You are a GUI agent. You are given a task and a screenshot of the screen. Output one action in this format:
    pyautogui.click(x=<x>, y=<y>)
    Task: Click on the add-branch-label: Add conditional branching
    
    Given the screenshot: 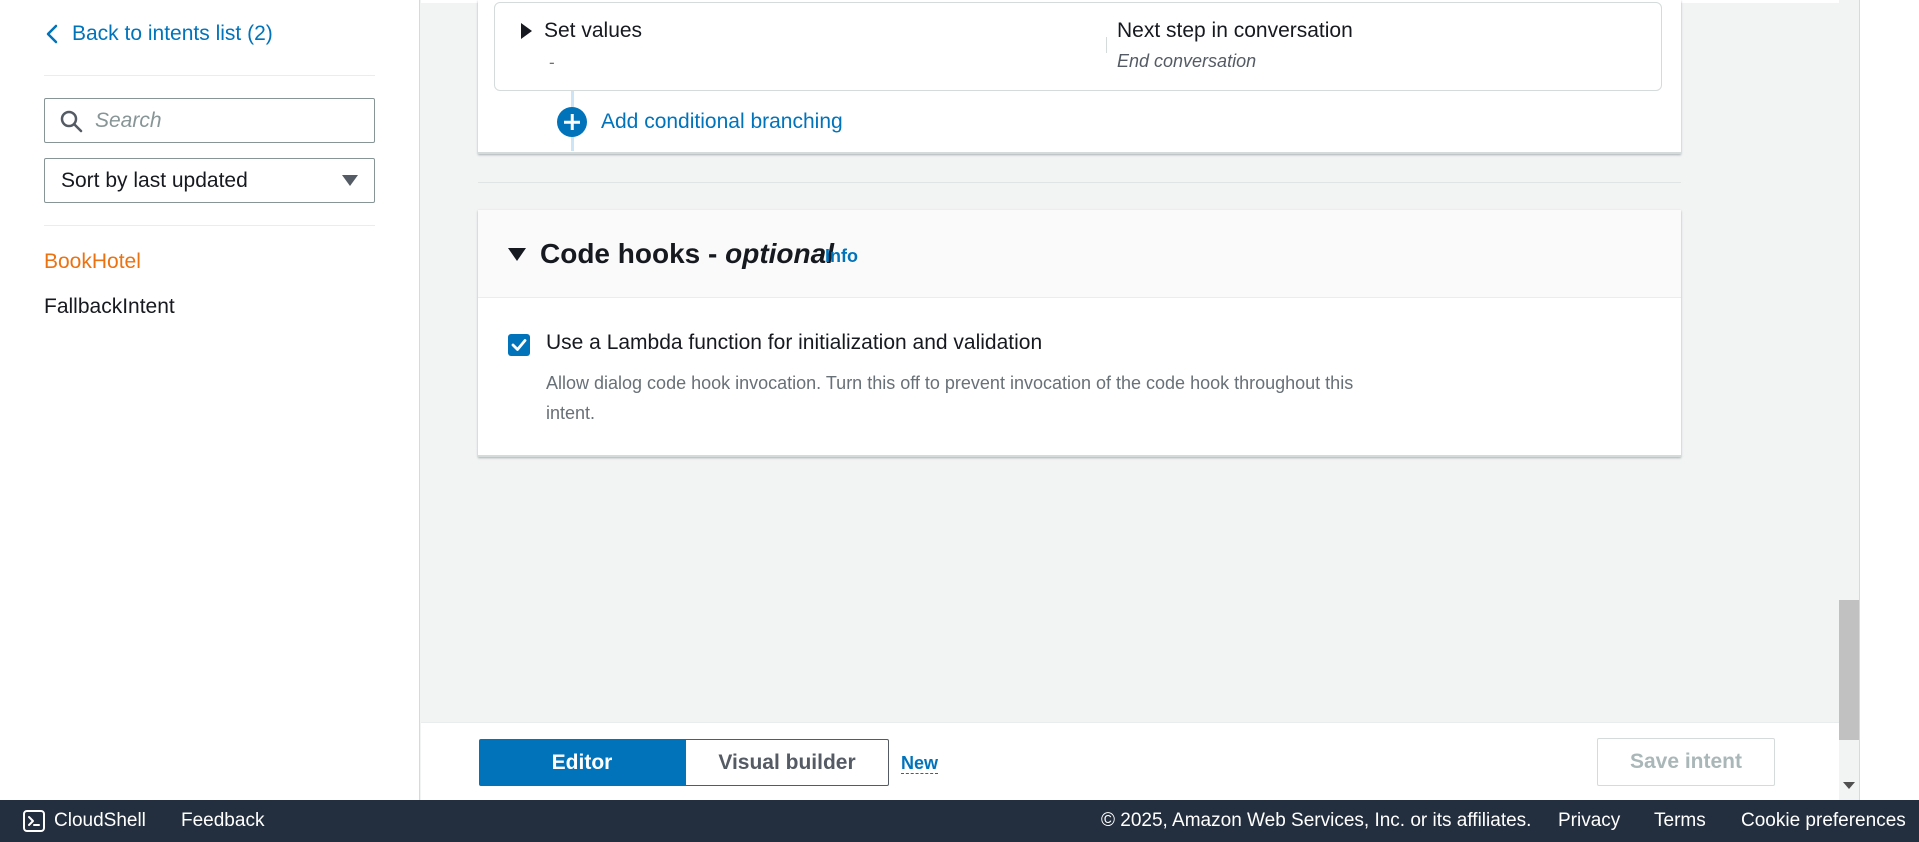 What is the action you would take?
    pyautogui.click(x=722, y=121)
    